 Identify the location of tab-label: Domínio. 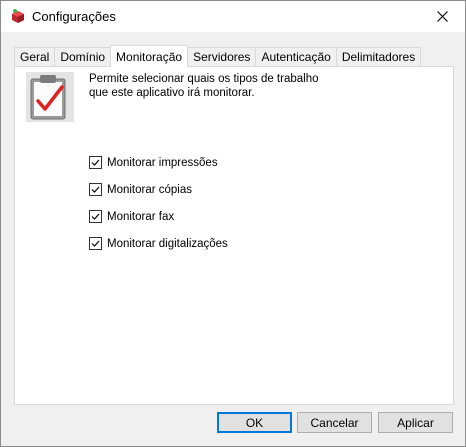
(83, 57).